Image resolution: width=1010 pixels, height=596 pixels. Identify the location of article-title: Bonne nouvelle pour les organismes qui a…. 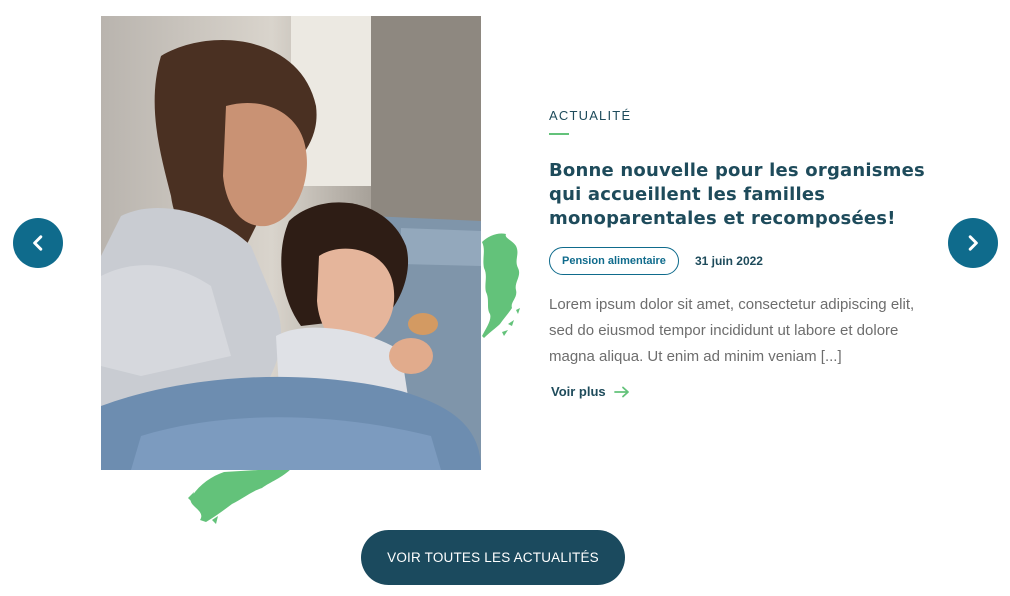
(739, 195).